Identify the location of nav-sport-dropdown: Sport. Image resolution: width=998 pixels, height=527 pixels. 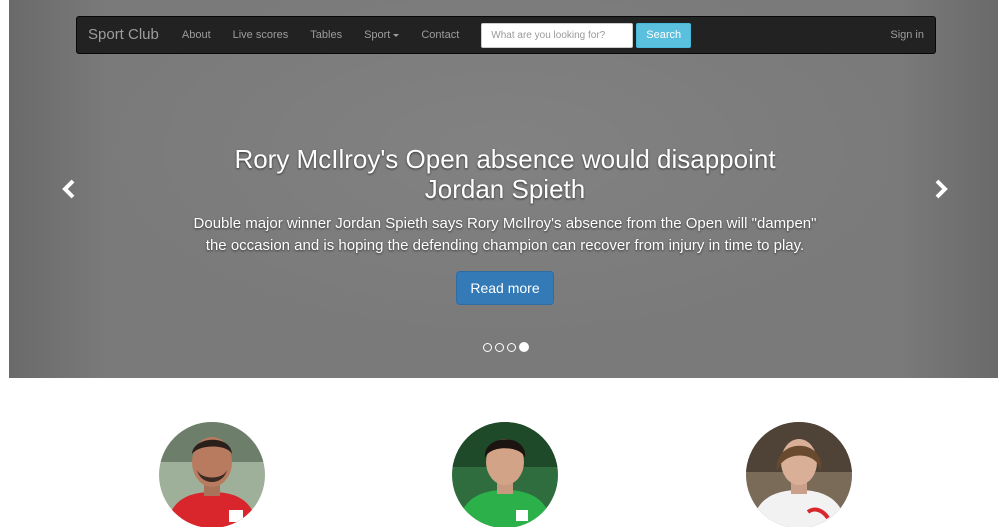
(381, 35).